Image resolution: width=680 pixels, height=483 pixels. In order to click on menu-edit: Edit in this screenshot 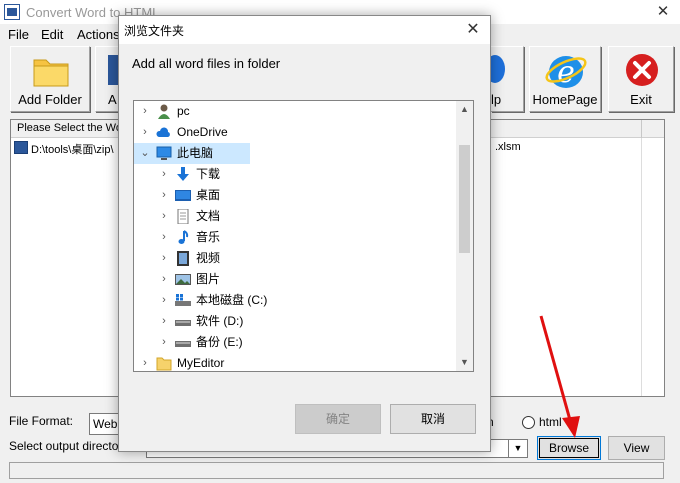, I will do `click(52, 34)`.